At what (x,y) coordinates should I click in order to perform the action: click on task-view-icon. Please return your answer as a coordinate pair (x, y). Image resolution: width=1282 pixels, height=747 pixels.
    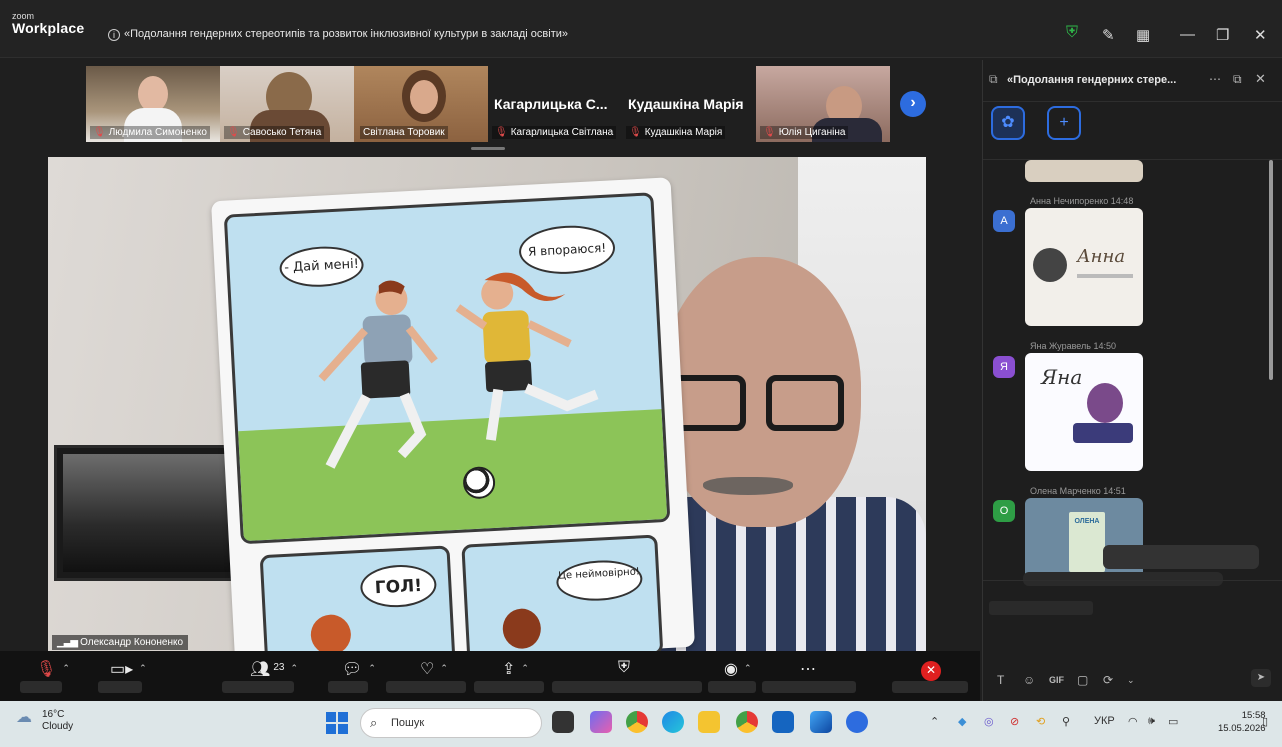
    Looking at the image, I should click on (563, 722).